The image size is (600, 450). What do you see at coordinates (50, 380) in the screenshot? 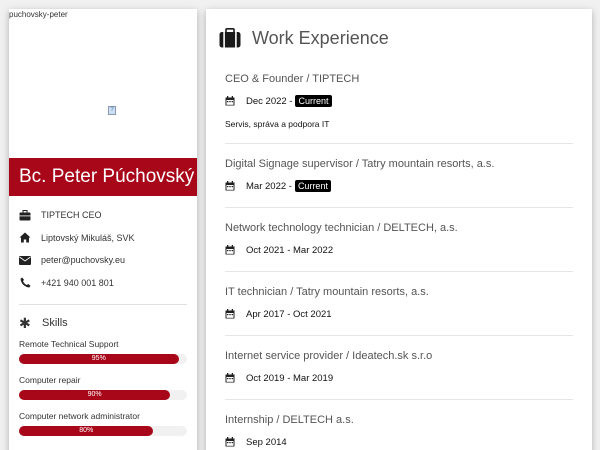
I see `skill-label: Computer repair` at bounding box center [50, 380].